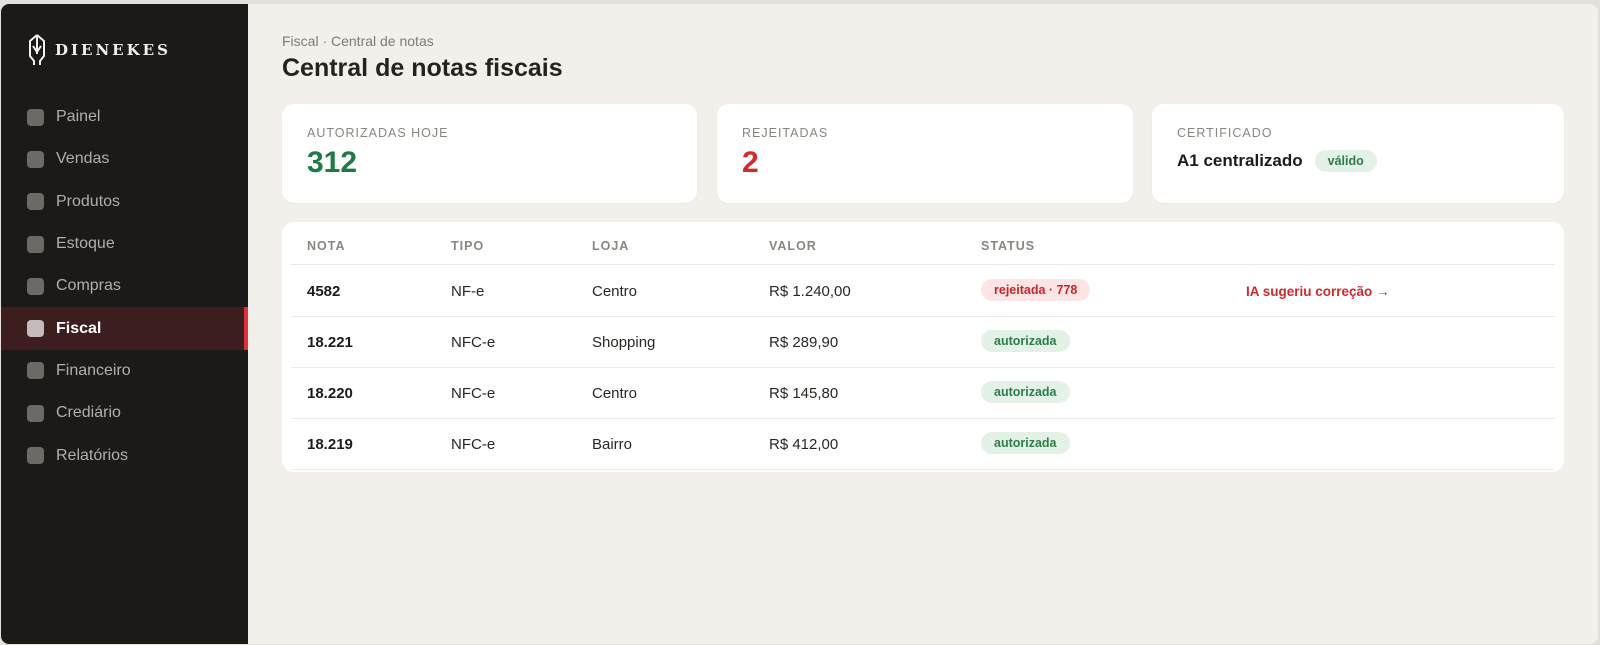  Describe the element at coordinates (124, 413) in the screenshot. I see `sidebar-item-crediario: Crediário` at that location.